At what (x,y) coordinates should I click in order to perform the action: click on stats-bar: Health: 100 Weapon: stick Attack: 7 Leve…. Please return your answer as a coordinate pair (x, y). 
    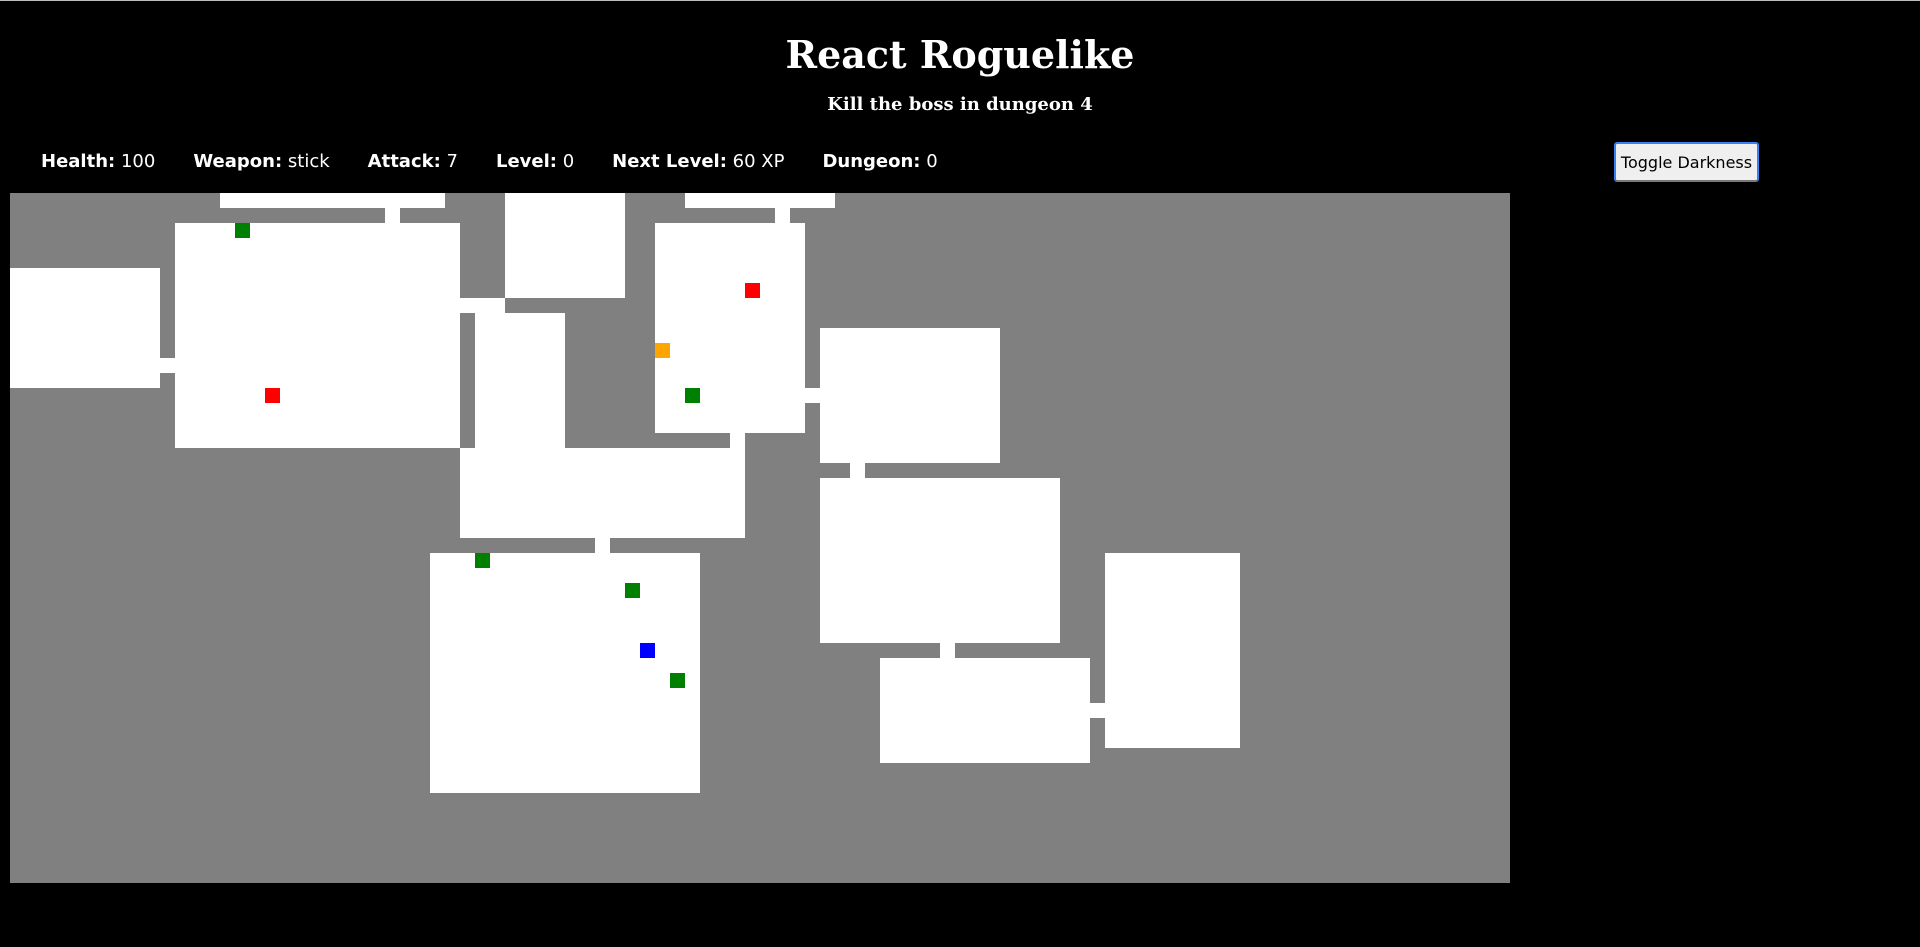
    Looking at the image, I should click on (508, 161).